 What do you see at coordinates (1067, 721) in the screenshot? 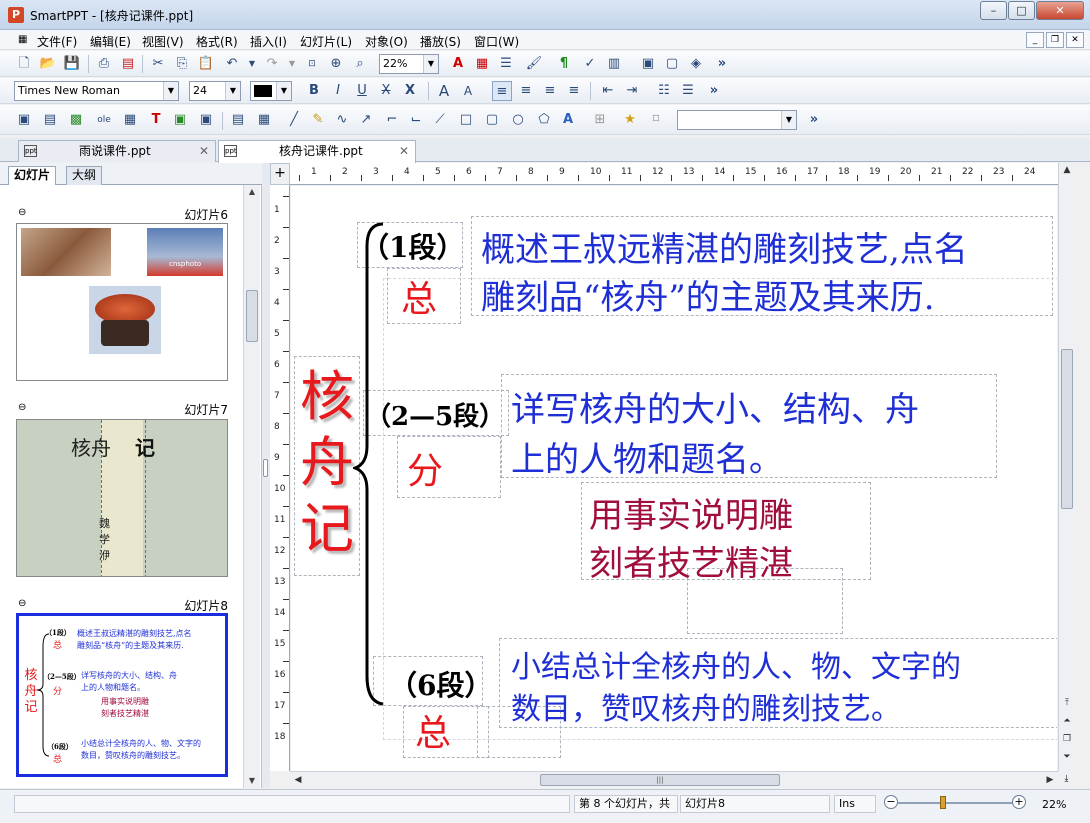
I see `previous-slide-icon: ⏶` at bounding box center [1067, 721].